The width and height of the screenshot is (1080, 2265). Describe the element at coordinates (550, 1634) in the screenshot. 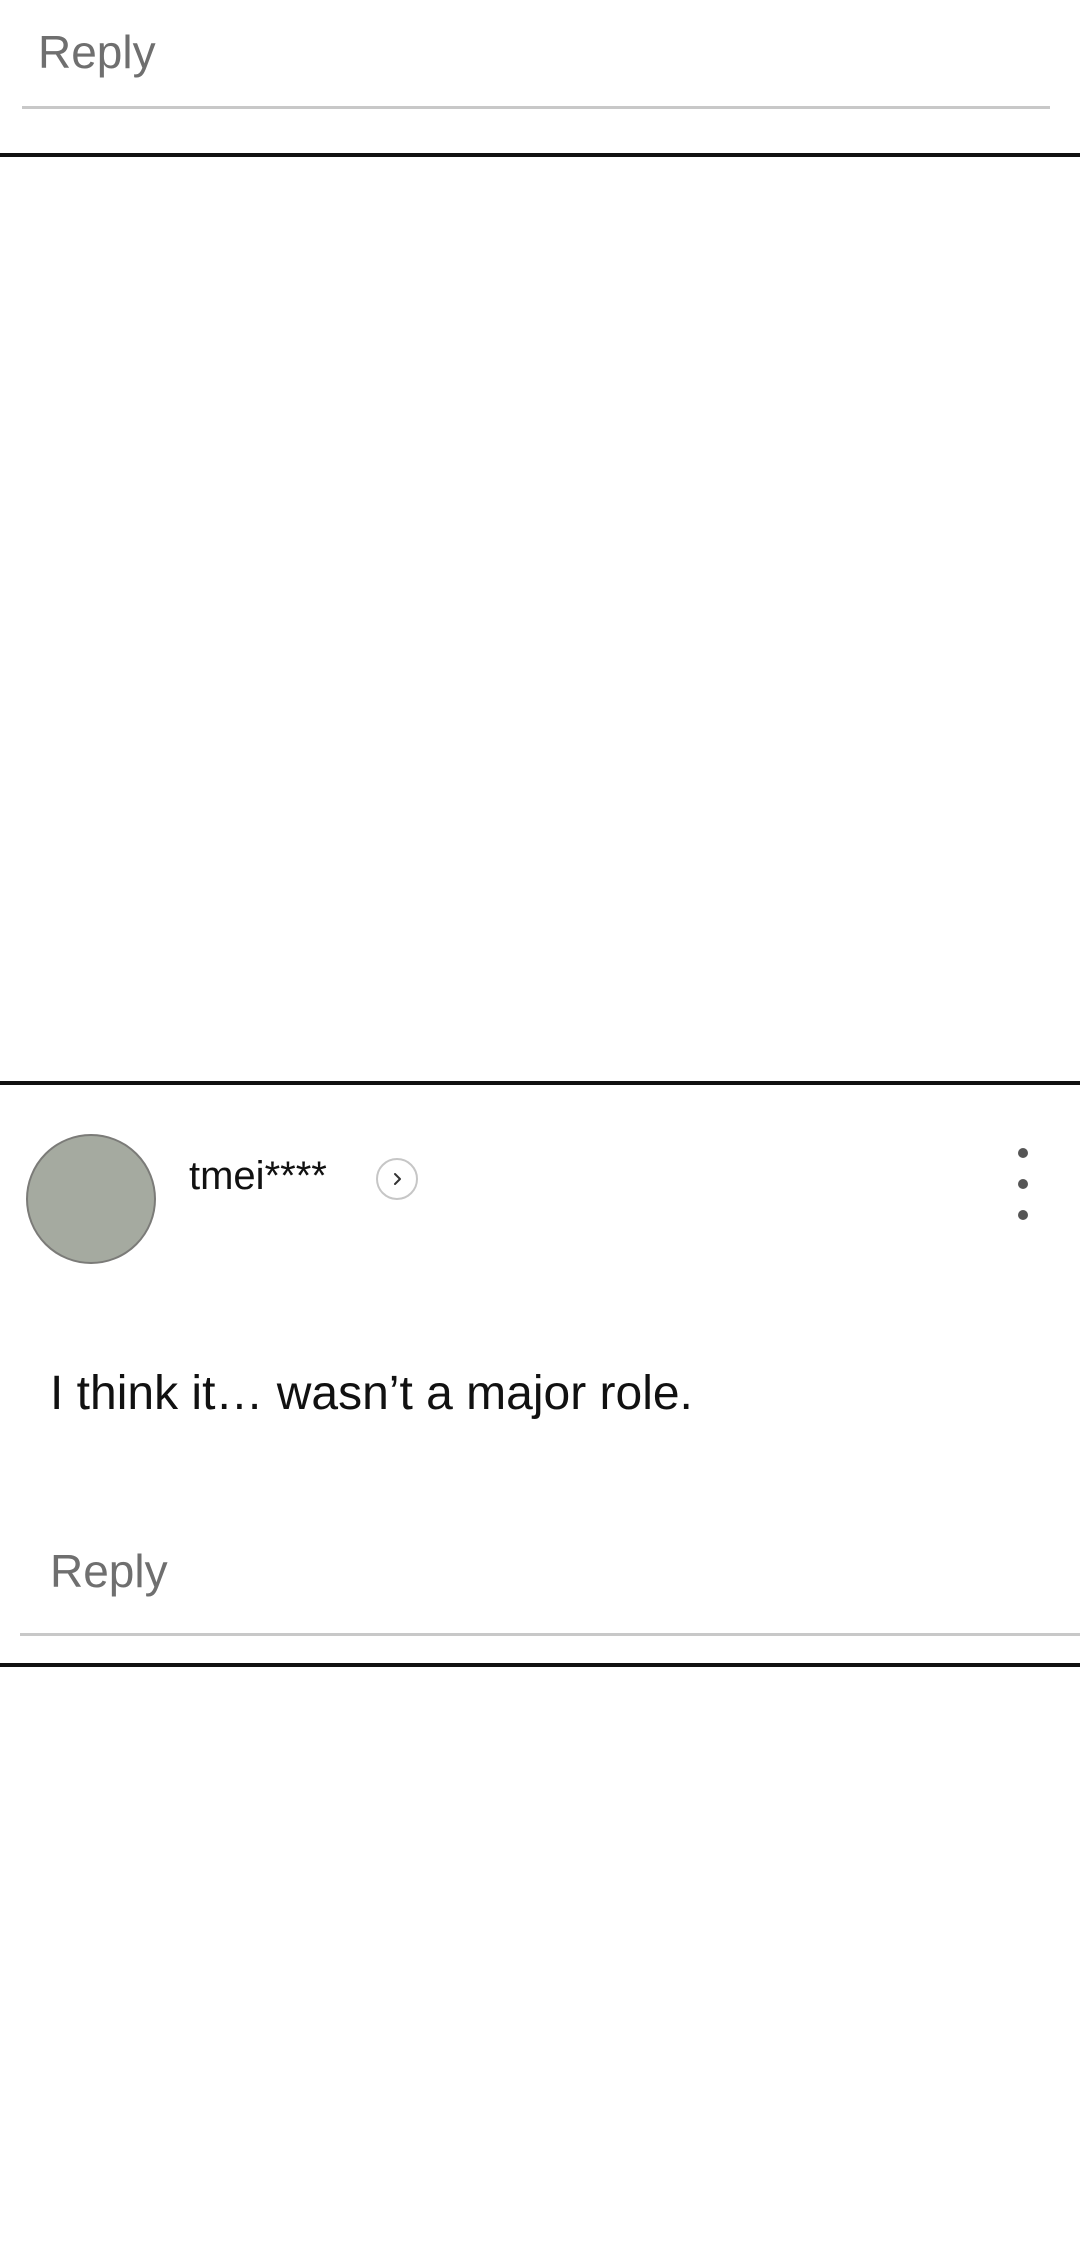

I see `comment-divider` at that location.